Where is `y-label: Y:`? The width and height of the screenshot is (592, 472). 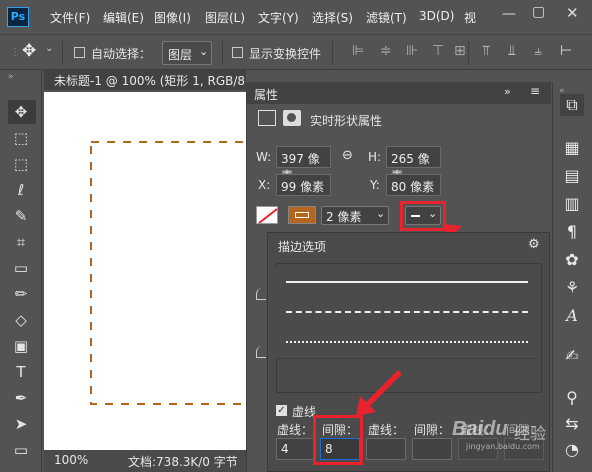
y-label: Y: is located at coordinates (375, 185).